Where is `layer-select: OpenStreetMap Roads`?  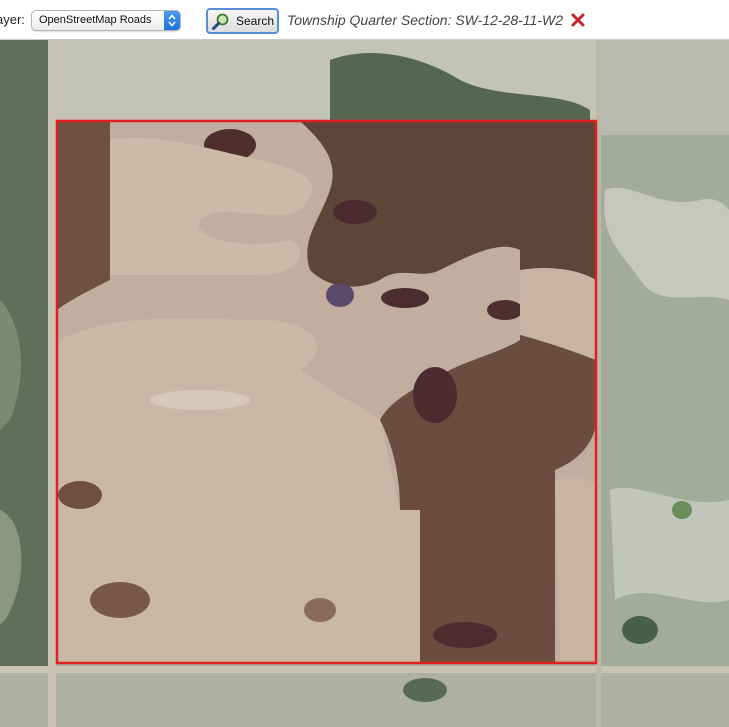 layer-select: OpenStreetMap Roads is located at coordinates (106, 20).